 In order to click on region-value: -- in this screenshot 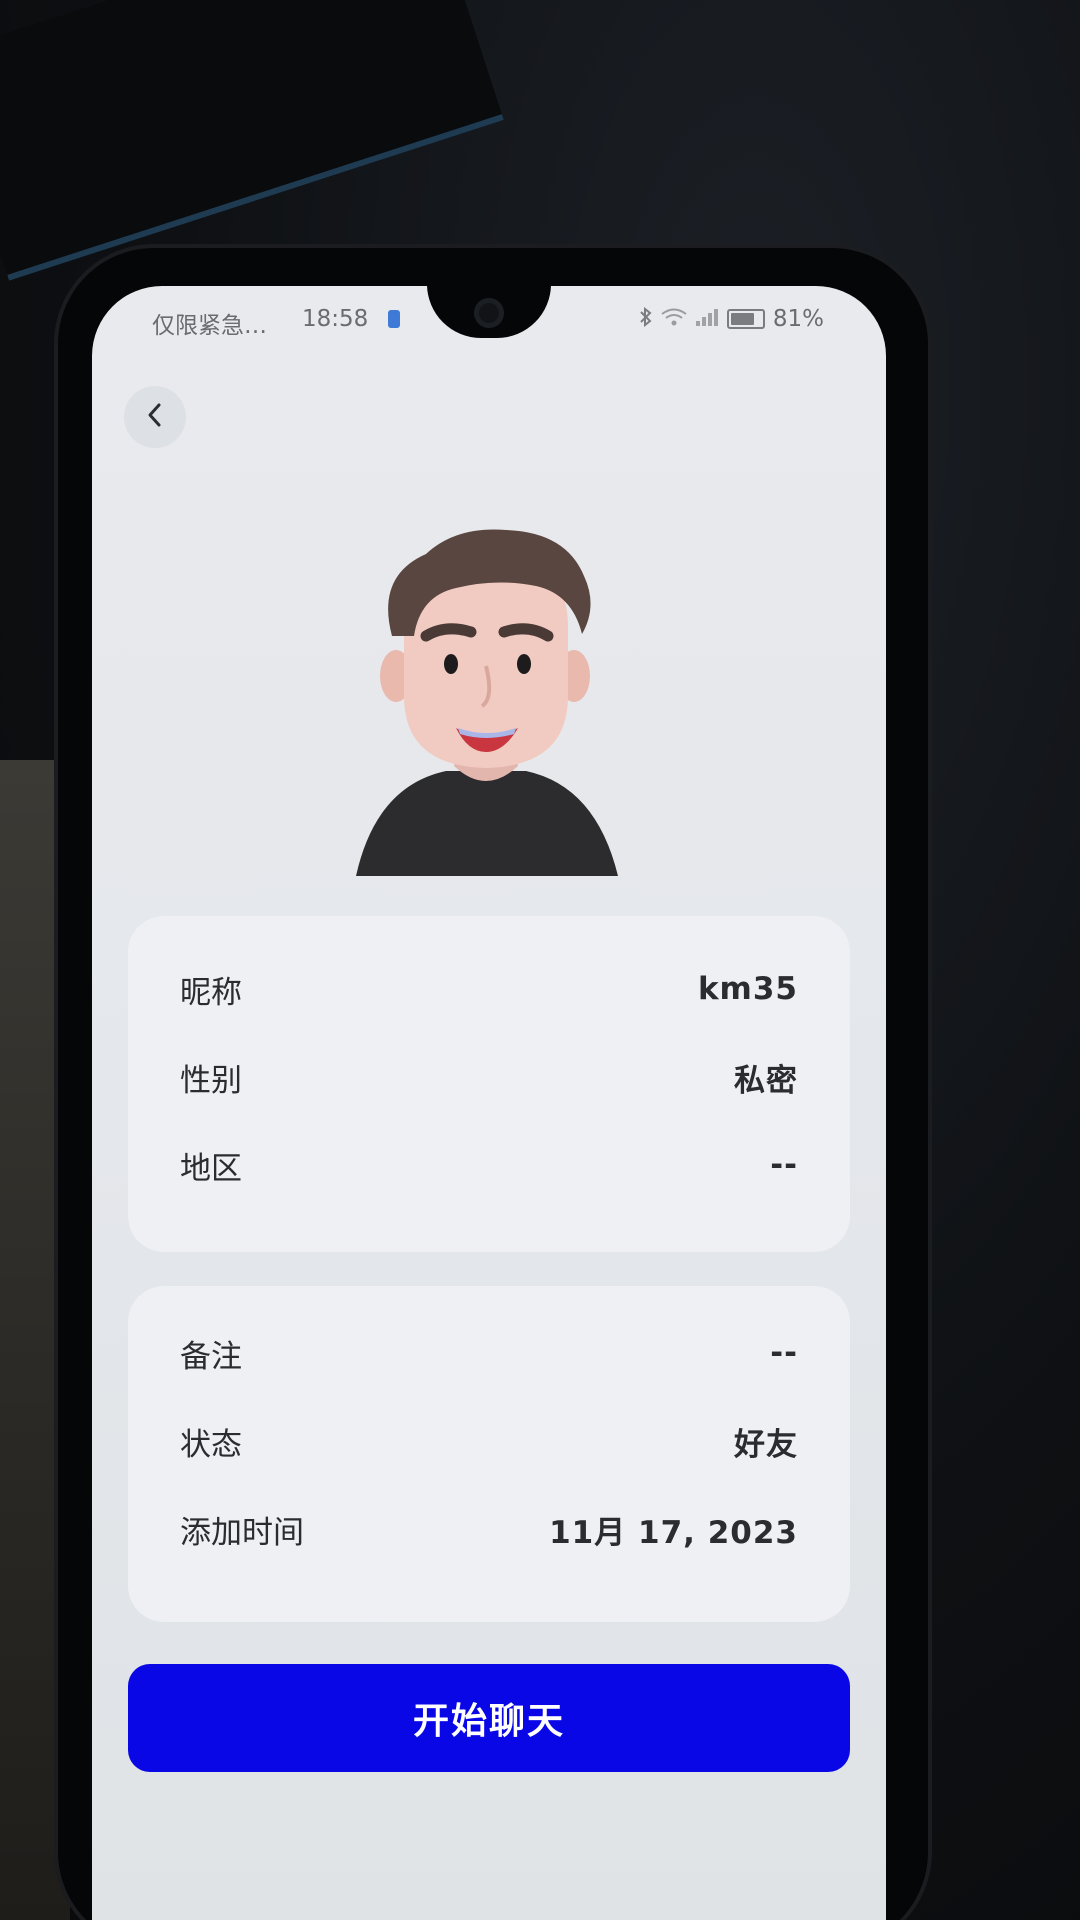, I will do `click(784, 1165)`.